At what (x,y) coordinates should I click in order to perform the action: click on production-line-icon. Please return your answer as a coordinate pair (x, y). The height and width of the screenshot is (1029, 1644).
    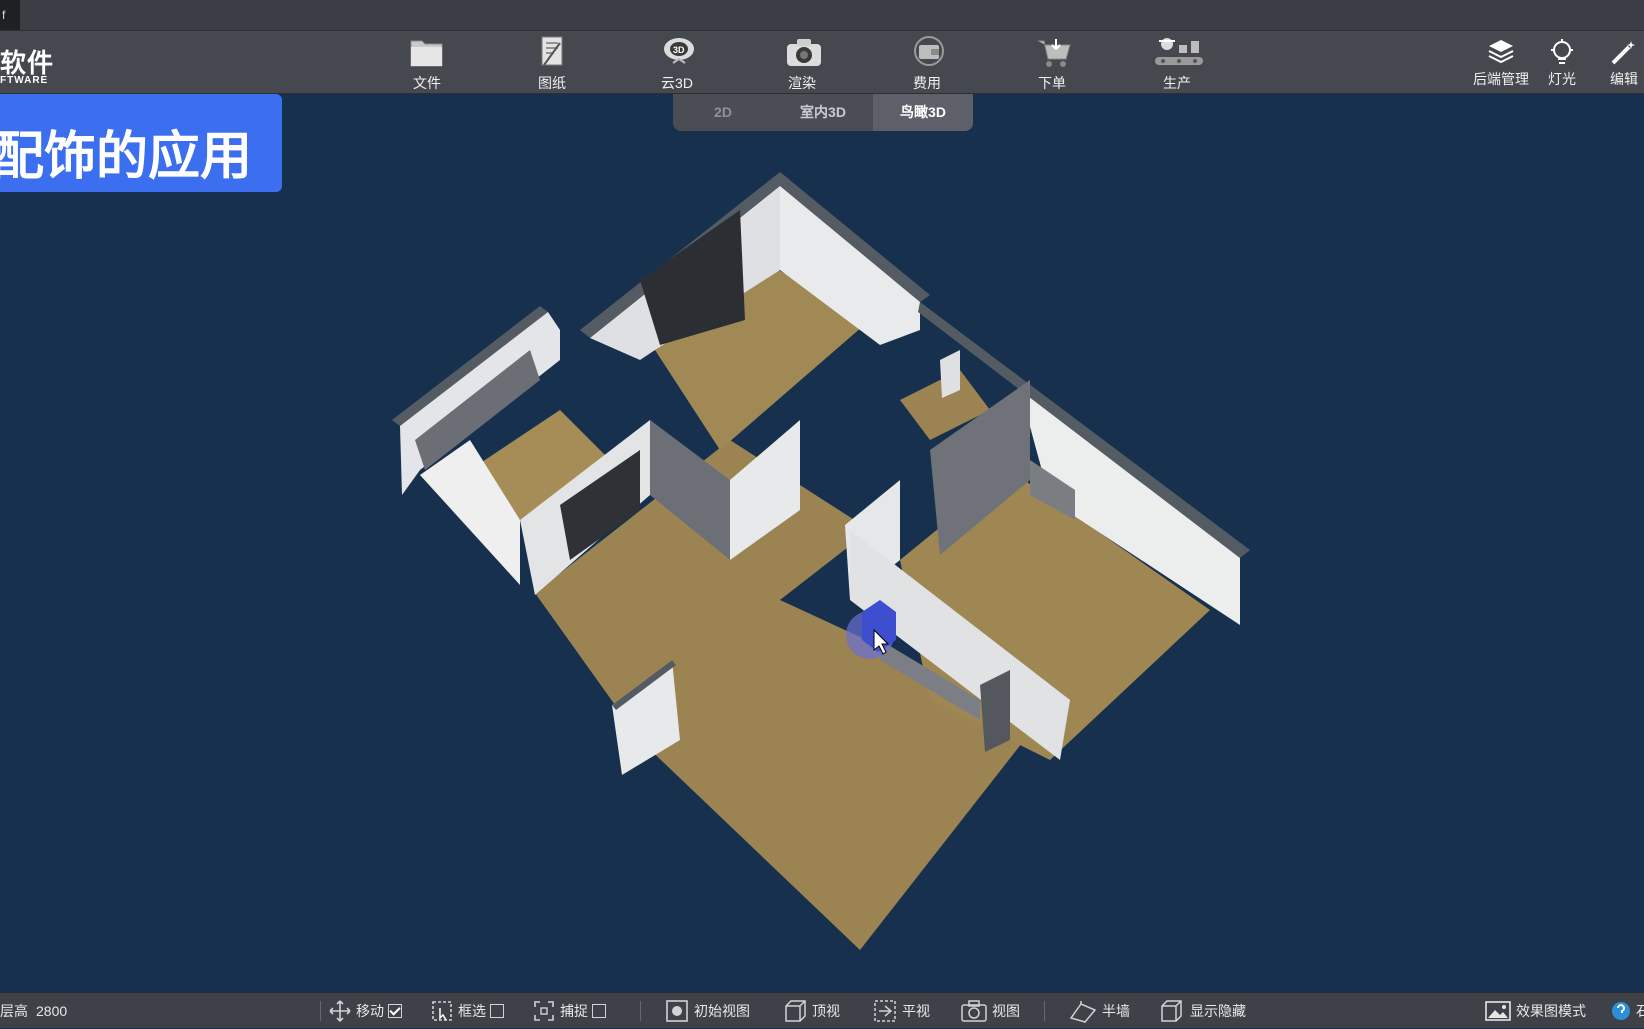
    Looking at the image, I should click on (1179, 51).